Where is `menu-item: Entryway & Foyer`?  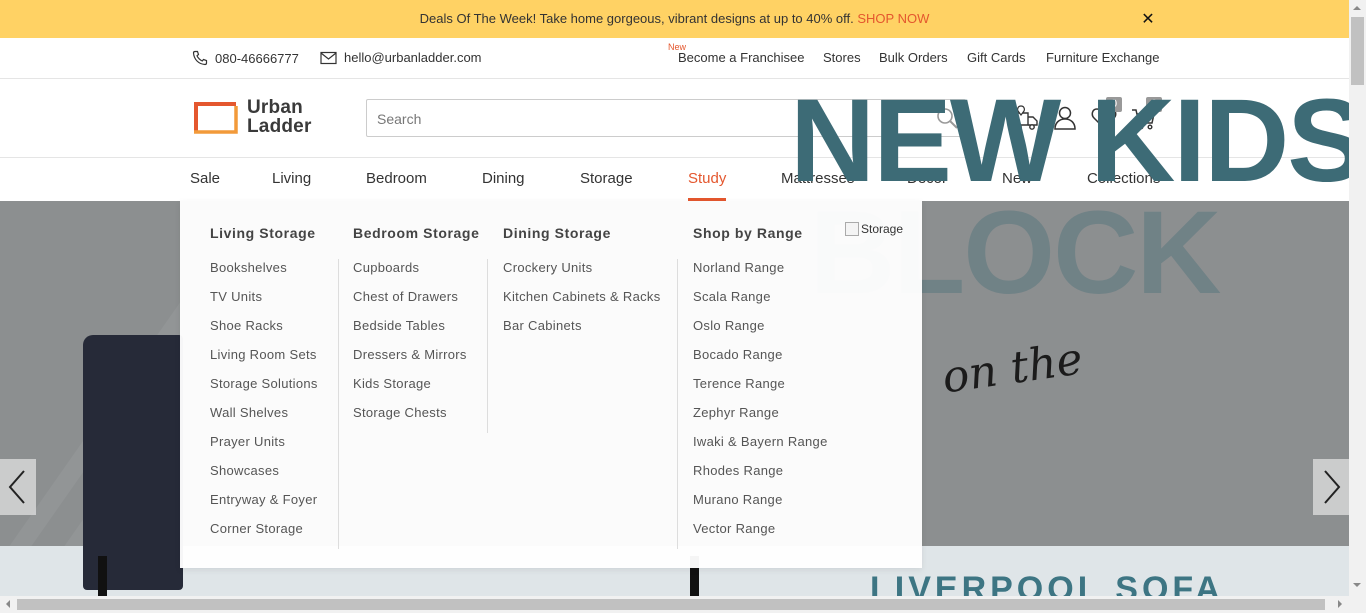
menu-item: Entryway & Foyer is located at coordinates (264, 506).